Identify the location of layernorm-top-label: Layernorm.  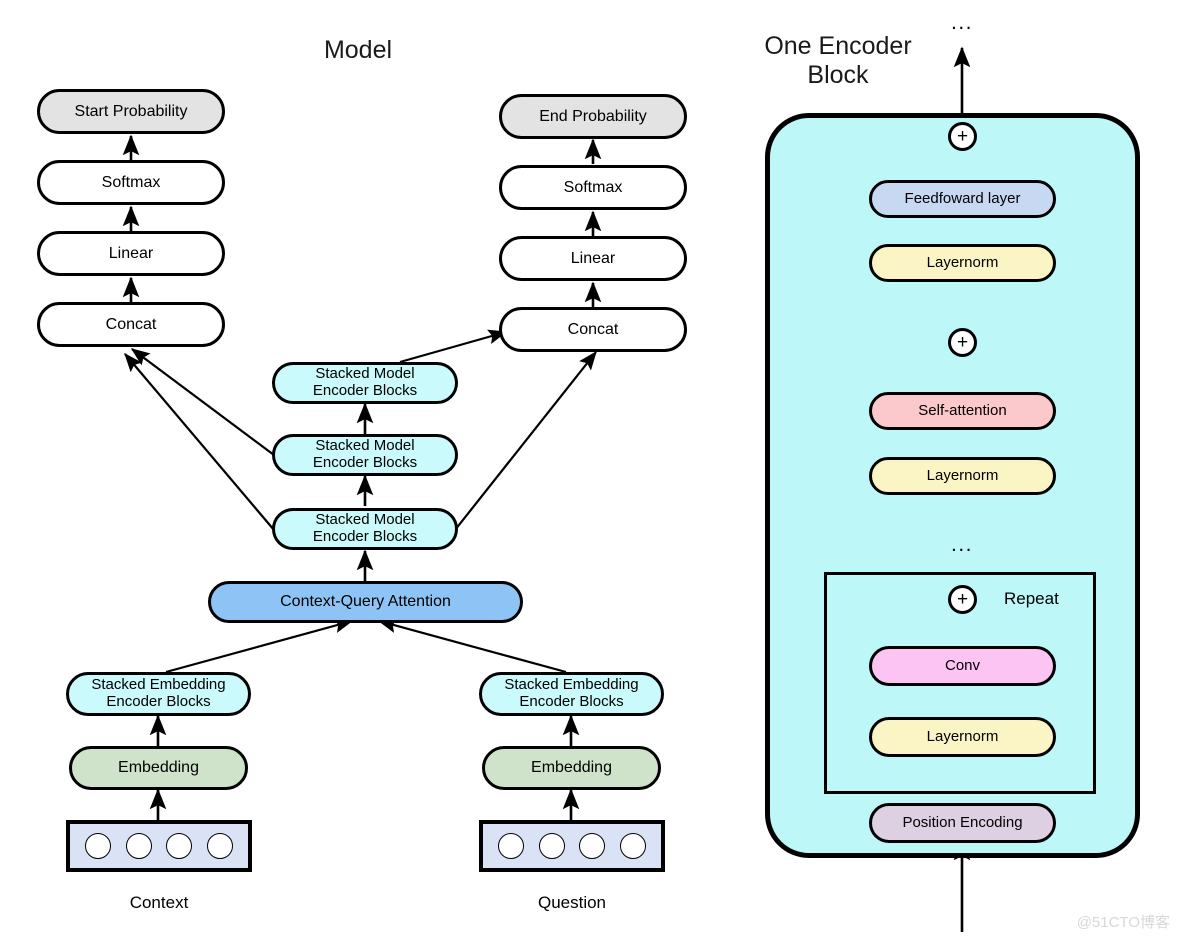
(962, 262).